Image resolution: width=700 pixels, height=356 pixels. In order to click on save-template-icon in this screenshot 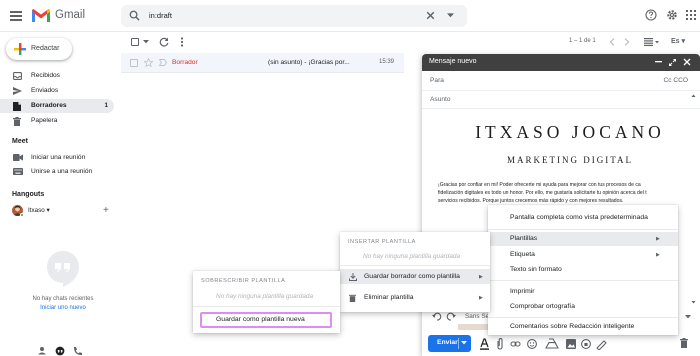, I will do `click(353, 277)`.